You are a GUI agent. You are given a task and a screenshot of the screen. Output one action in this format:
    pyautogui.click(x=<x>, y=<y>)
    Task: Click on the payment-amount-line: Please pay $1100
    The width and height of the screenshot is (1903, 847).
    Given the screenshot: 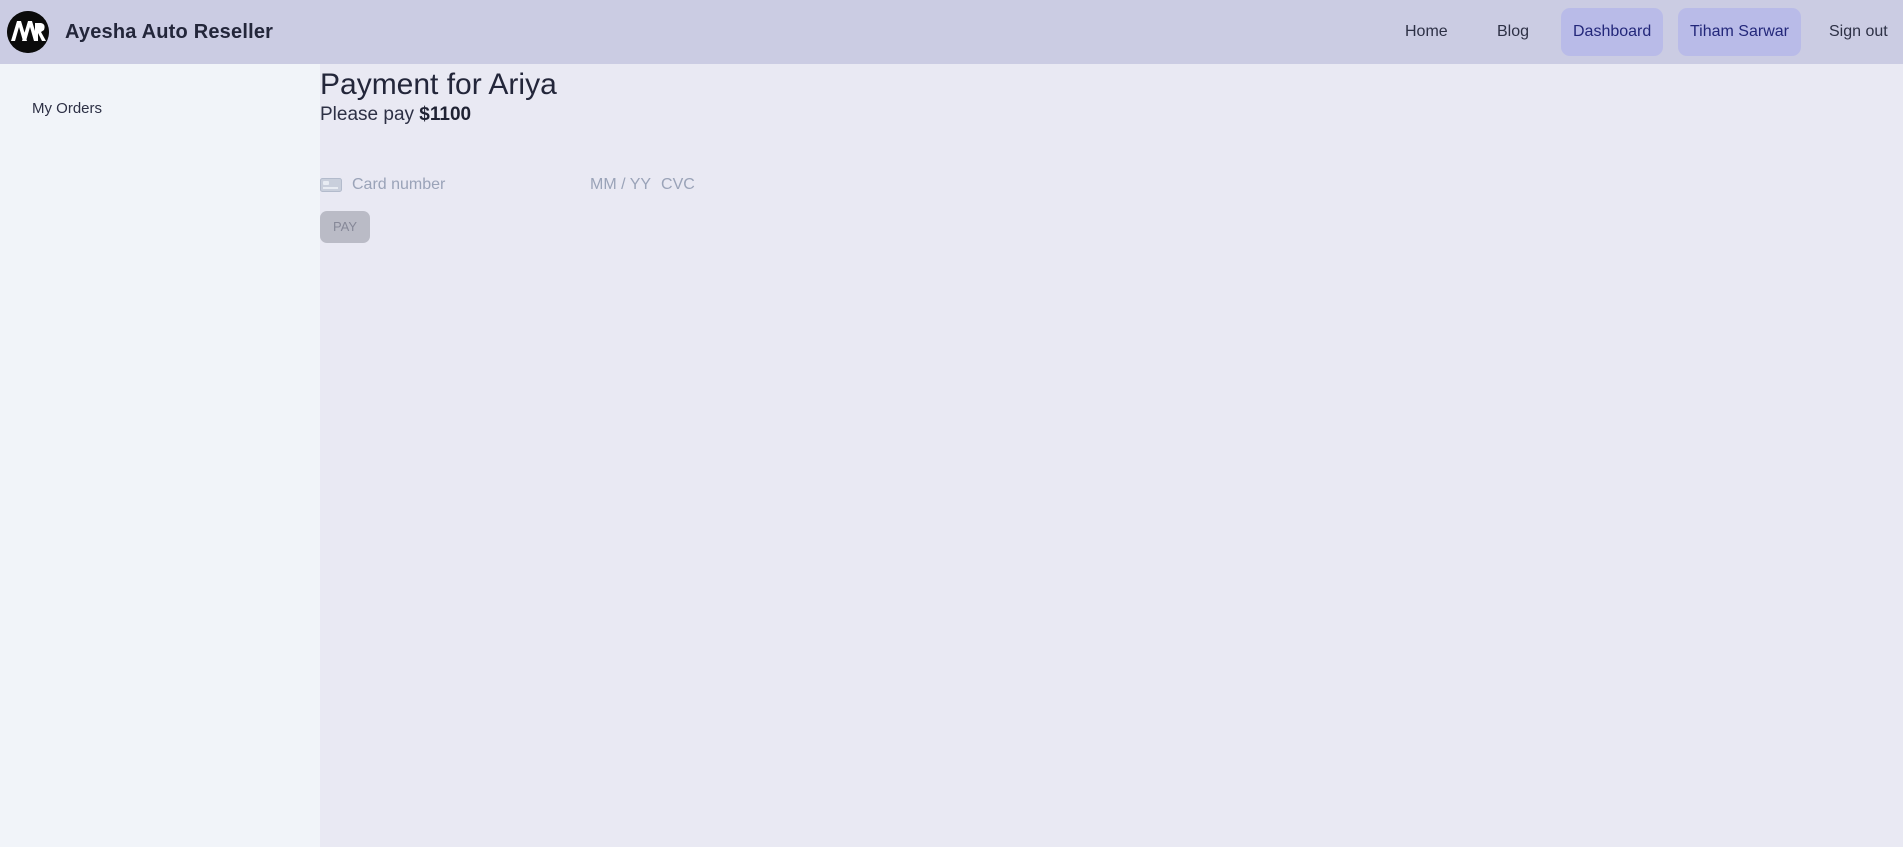 What is the action you would take?
    pyautogui.click(x=395, y=115)
    